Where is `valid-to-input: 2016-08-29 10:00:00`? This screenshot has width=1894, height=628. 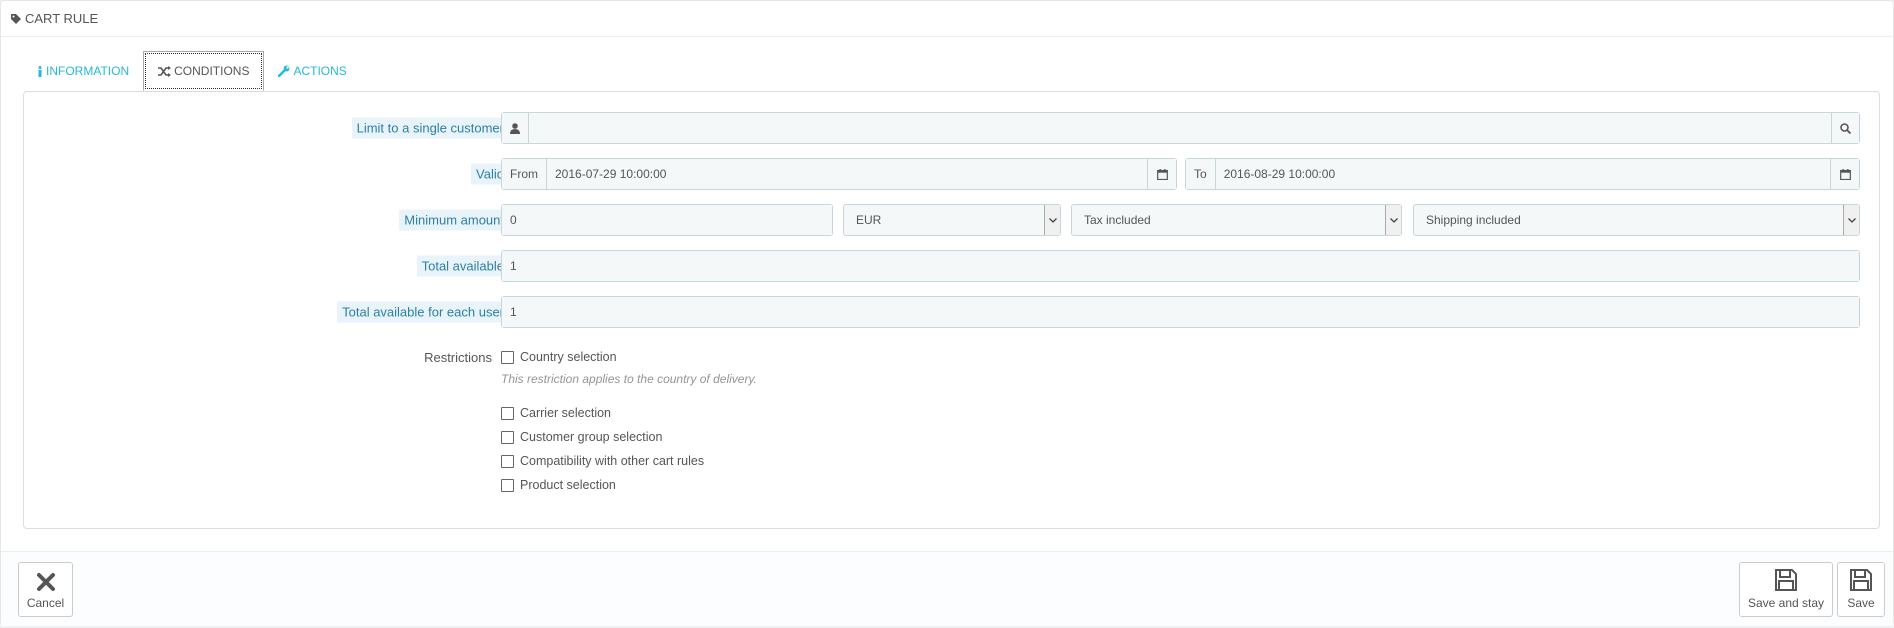 valid-to-input: 2016-08-29 10:00:00 is located at coordinates (1522, 174).